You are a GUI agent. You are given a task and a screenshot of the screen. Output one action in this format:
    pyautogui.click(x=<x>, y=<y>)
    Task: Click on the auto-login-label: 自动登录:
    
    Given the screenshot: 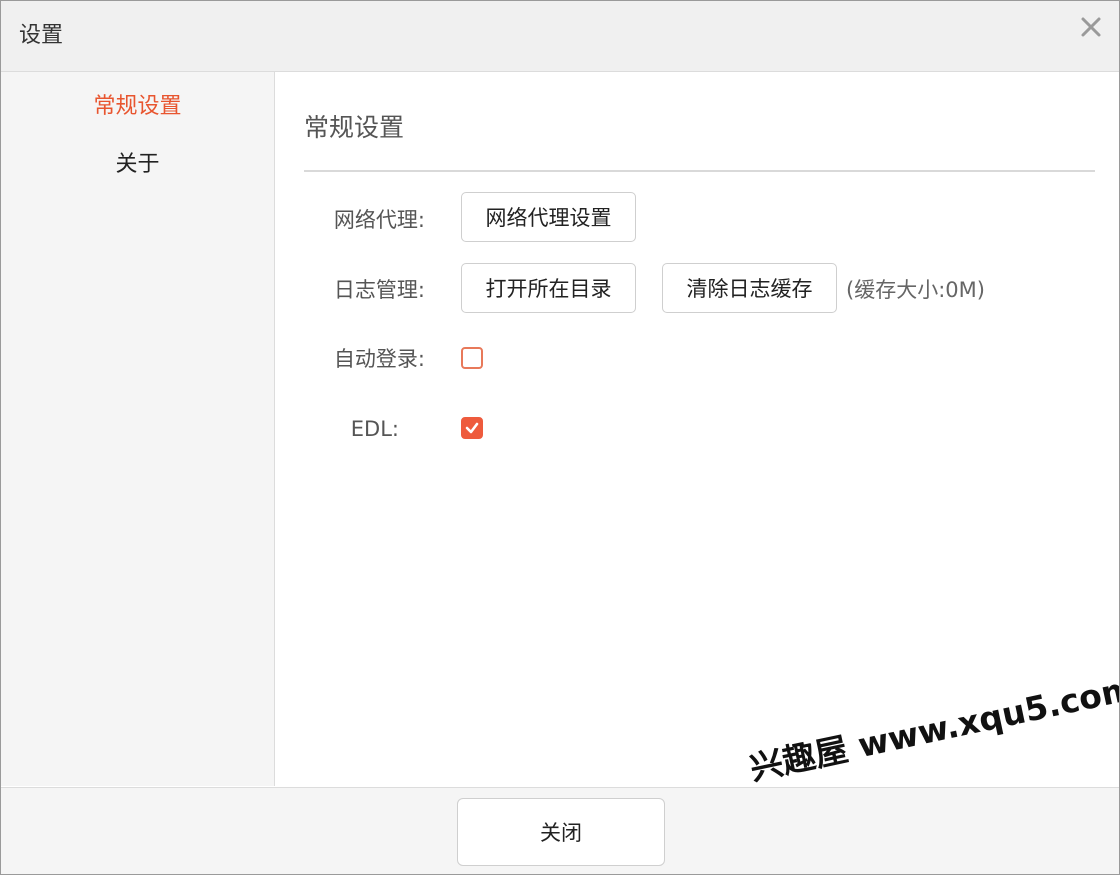 What is the action you would take?
    pyautogui.click(x=379, y=359)
    